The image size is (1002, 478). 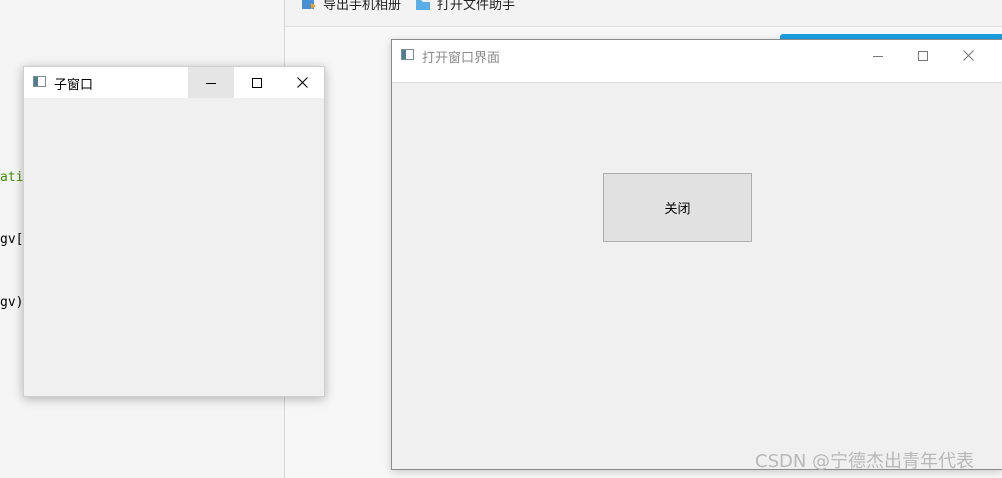 I want to click on child-minimize-button, so click(x=211, y=82).